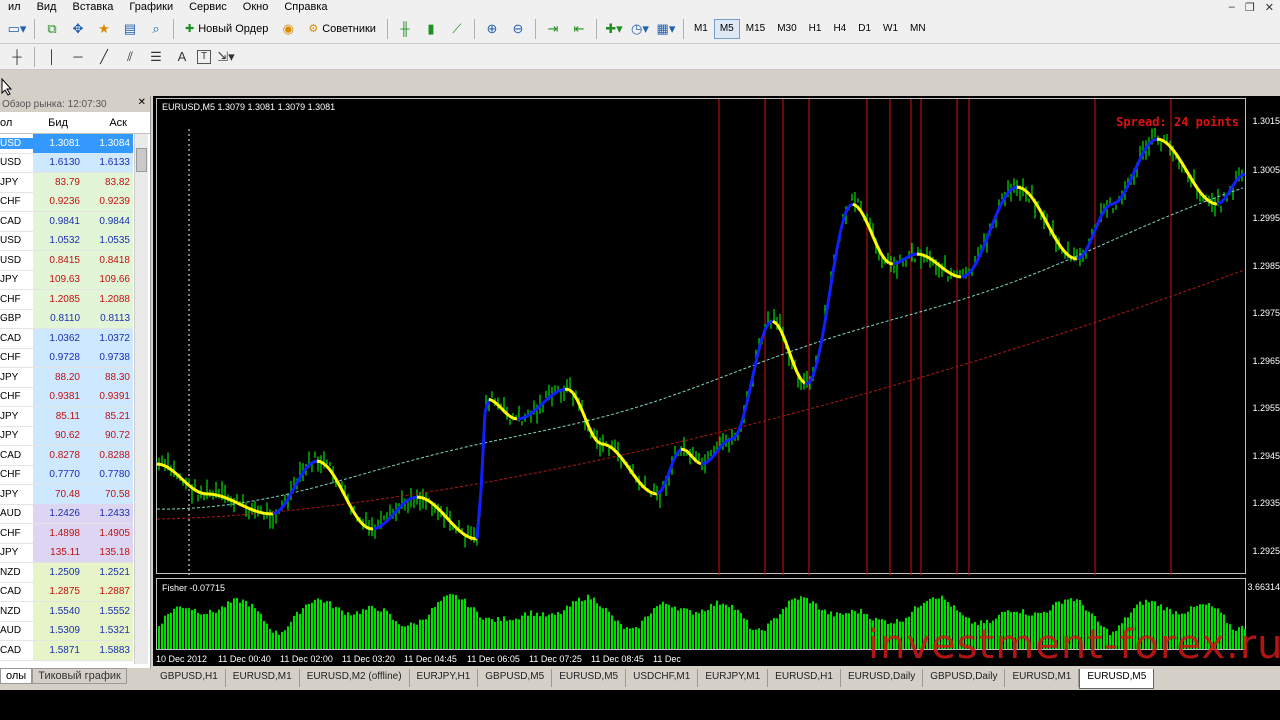 Image resolution: width=1280 pixels, height=720 pixels. What do you see at coordinates (156, 29) in the screenshot?
I see `tester-icon: ⌕` at bounding box center [156, 29].